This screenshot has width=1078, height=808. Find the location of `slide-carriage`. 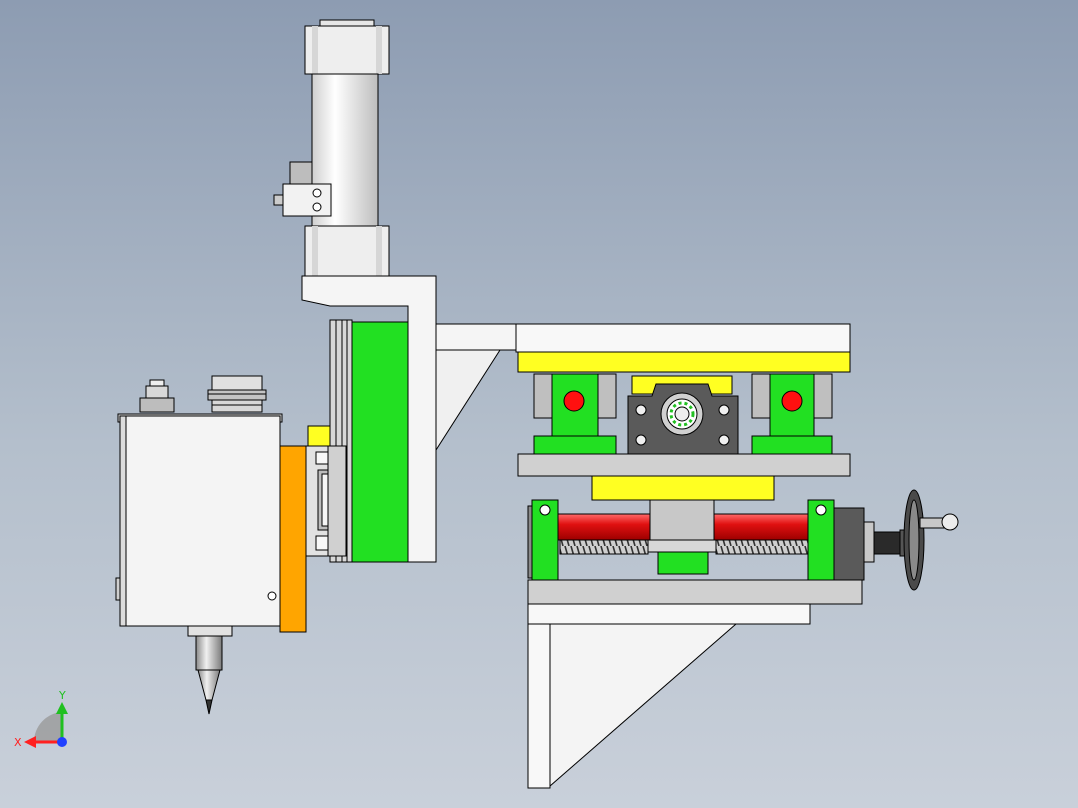

slide-carriage is located at coordinates (326, 491).